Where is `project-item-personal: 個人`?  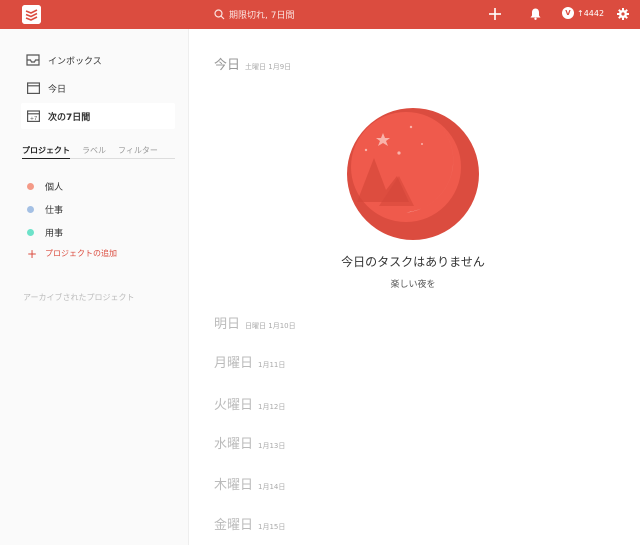
project-item-personal: 個人 is located at coordinates (45, 186).